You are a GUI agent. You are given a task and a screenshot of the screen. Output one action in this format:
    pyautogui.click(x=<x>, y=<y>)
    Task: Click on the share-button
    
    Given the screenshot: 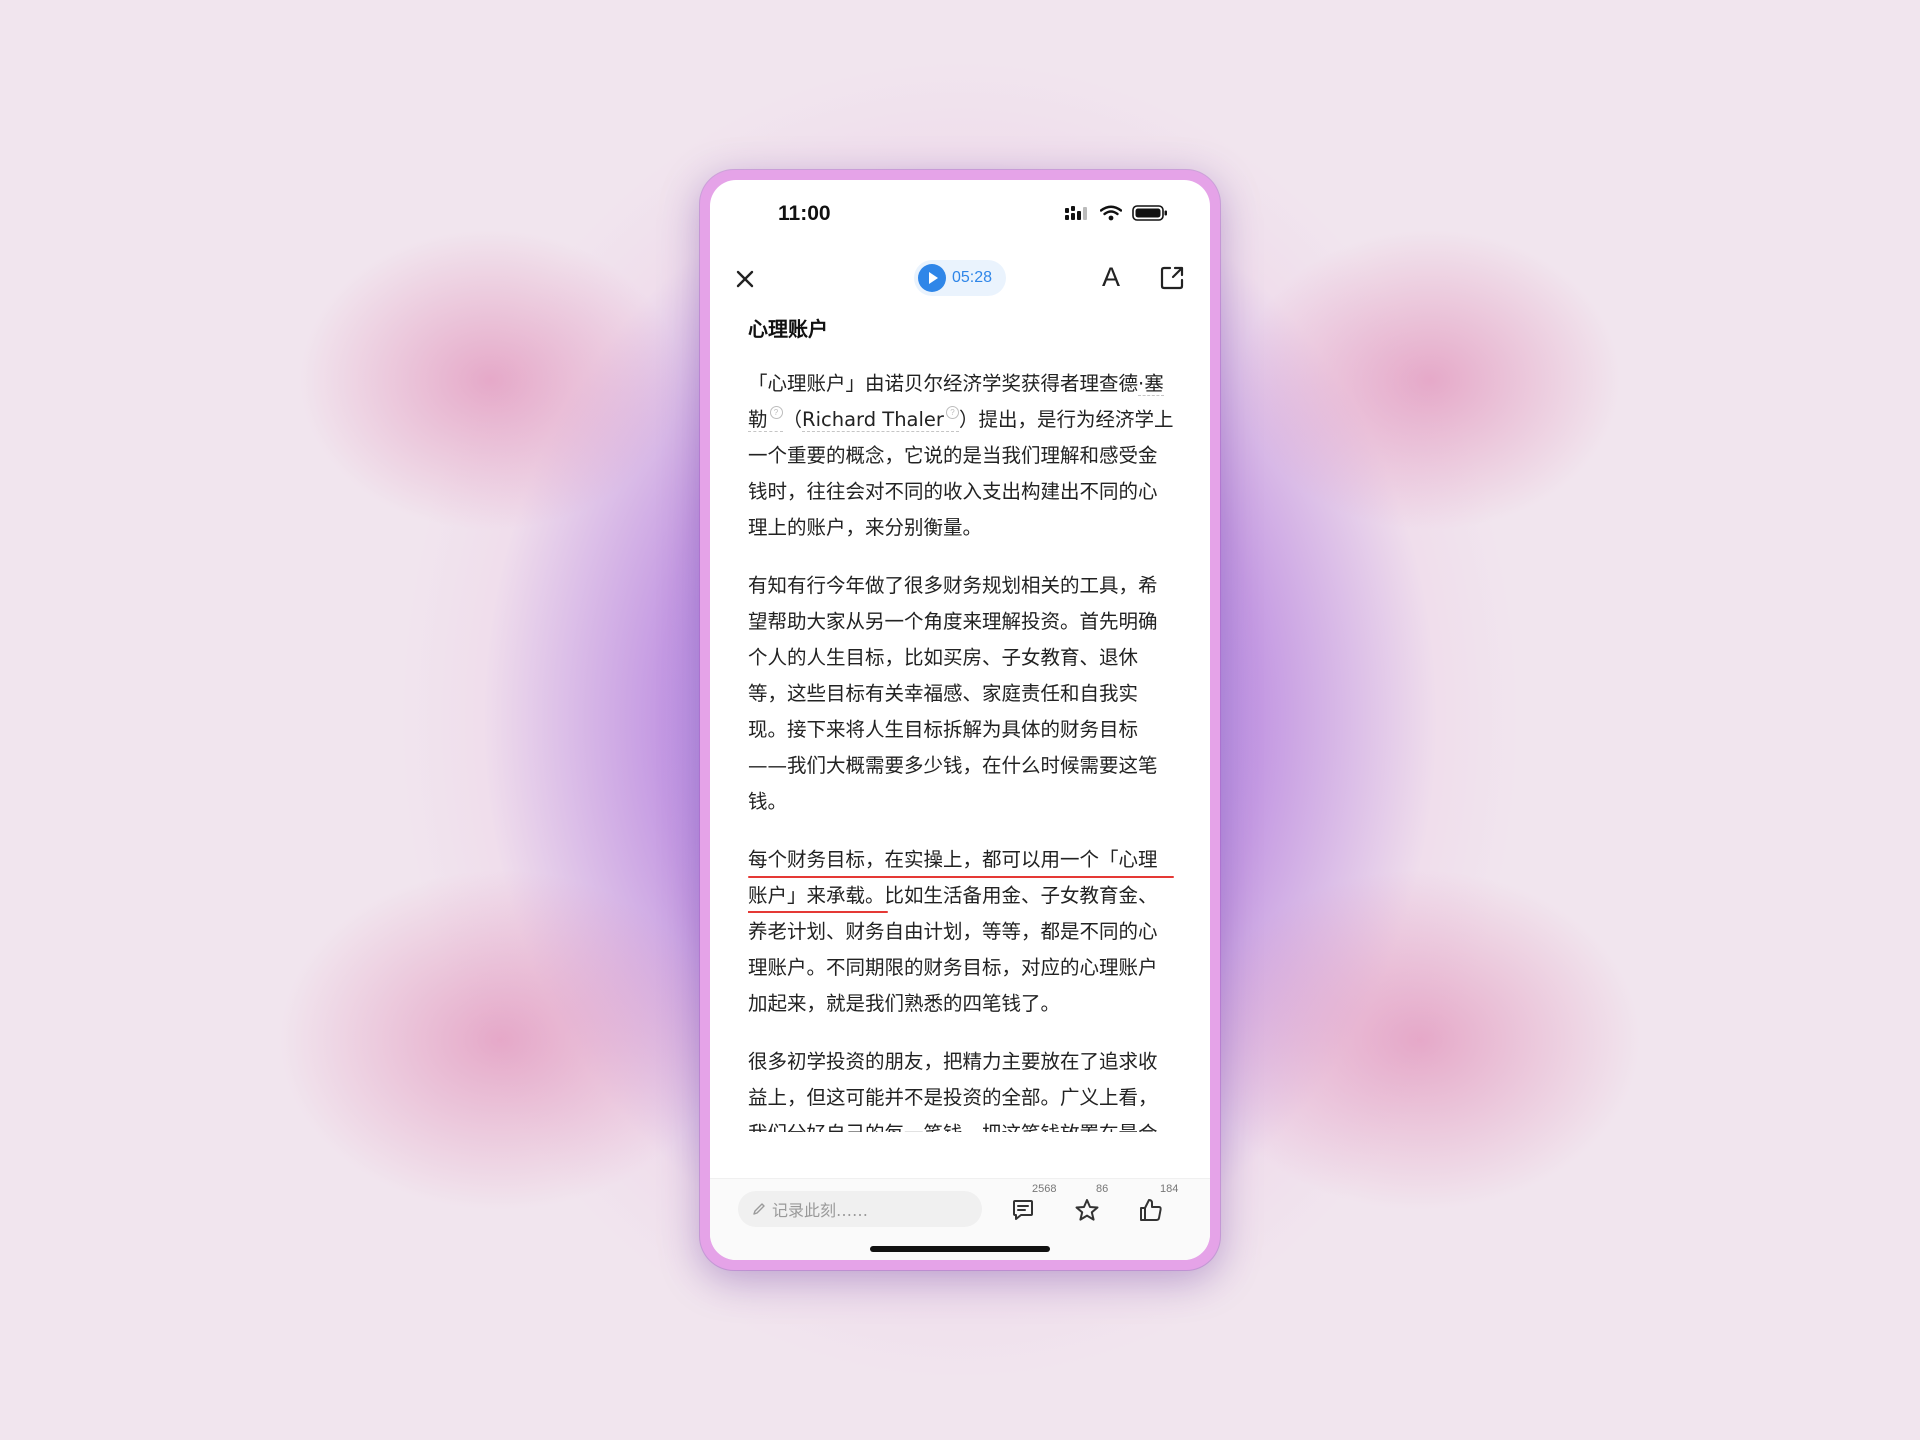 What is the action you would take?
    pyautogui.click(x=1172, y=278)
    